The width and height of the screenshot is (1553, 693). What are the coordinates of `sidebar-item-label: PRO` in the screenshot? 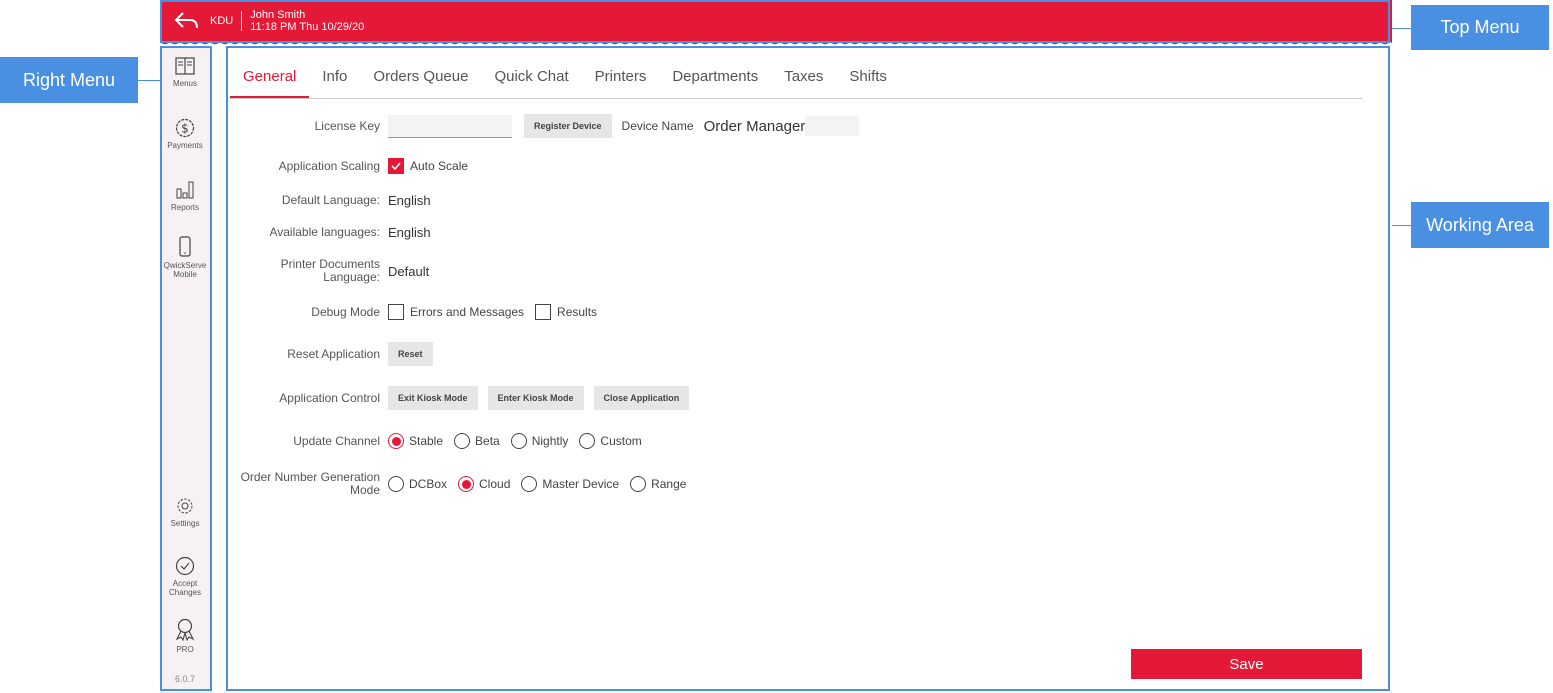 It's located at (185, 649).